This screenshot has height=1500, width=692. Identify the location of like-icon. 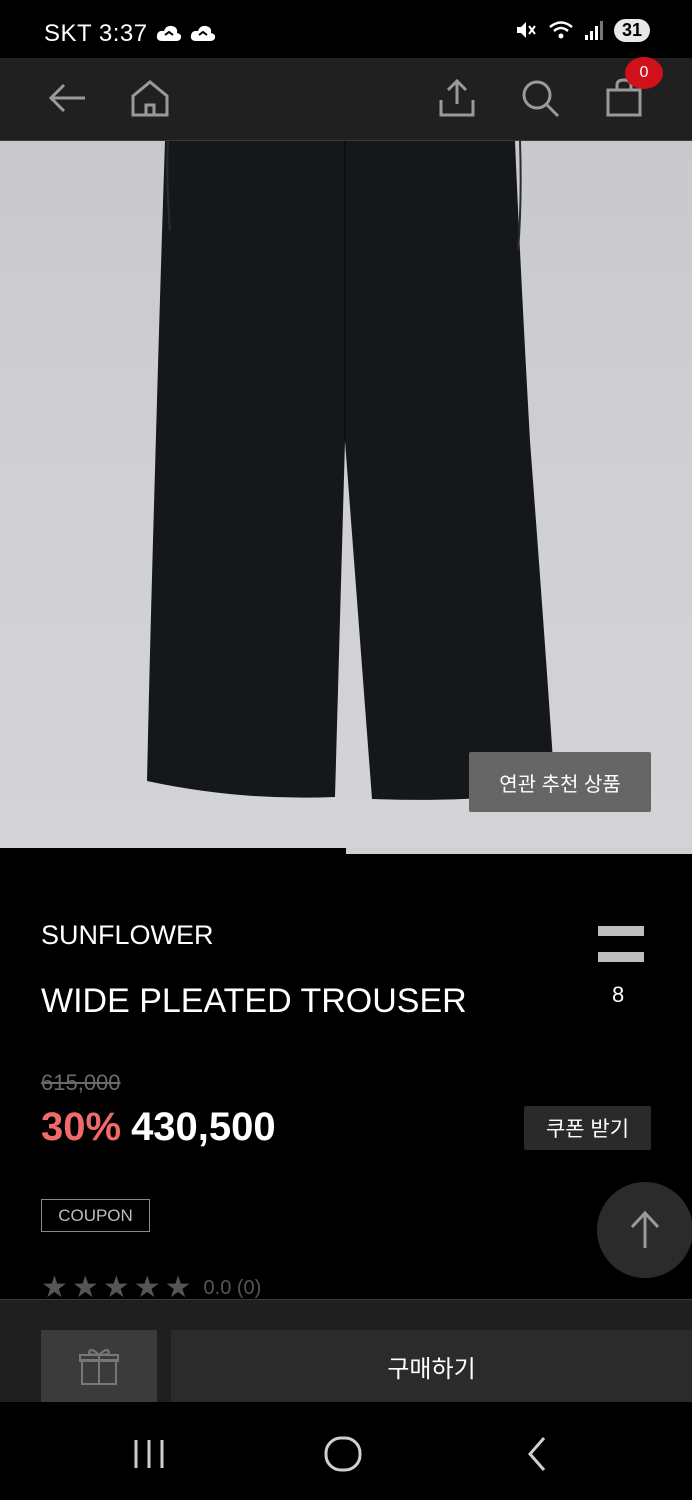
(621, 944).